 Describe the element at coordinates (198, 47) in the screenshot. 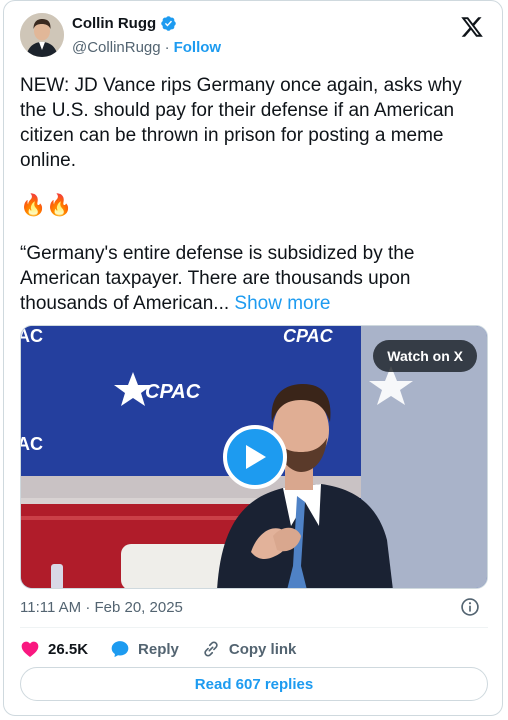

I see `follow-button: Follow` at that location.